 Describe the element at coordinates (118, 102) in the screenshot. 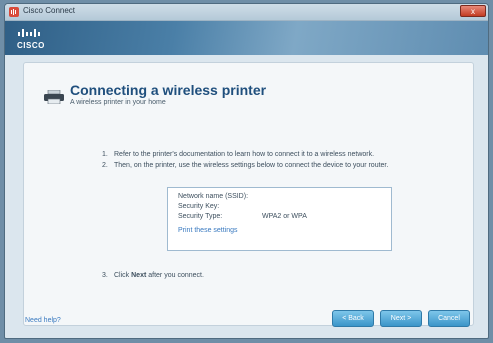

I see `page-subtitle: A wireless printer in your home` at that location.